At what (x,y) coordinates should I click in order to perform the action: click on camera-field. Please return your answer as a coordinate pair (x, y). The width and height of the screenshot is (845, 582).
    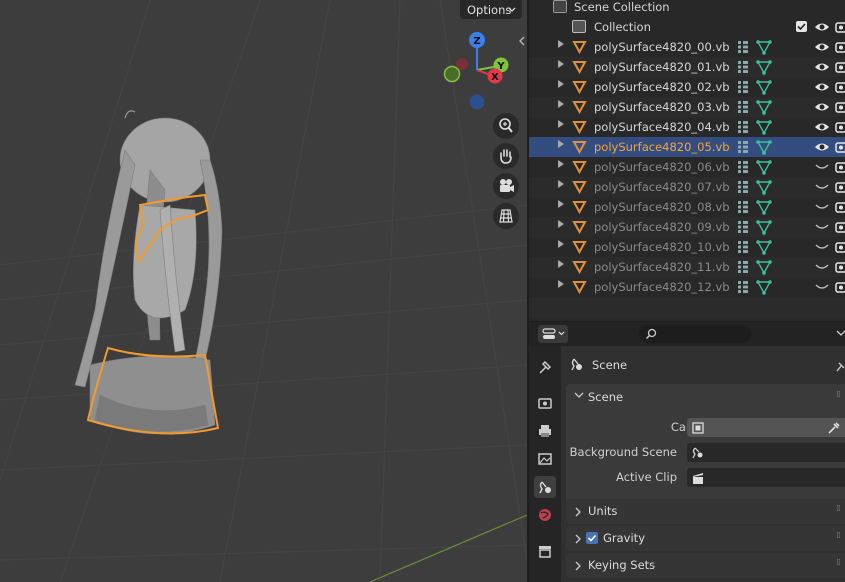
    Looking at the image, I should click on (766, 427).